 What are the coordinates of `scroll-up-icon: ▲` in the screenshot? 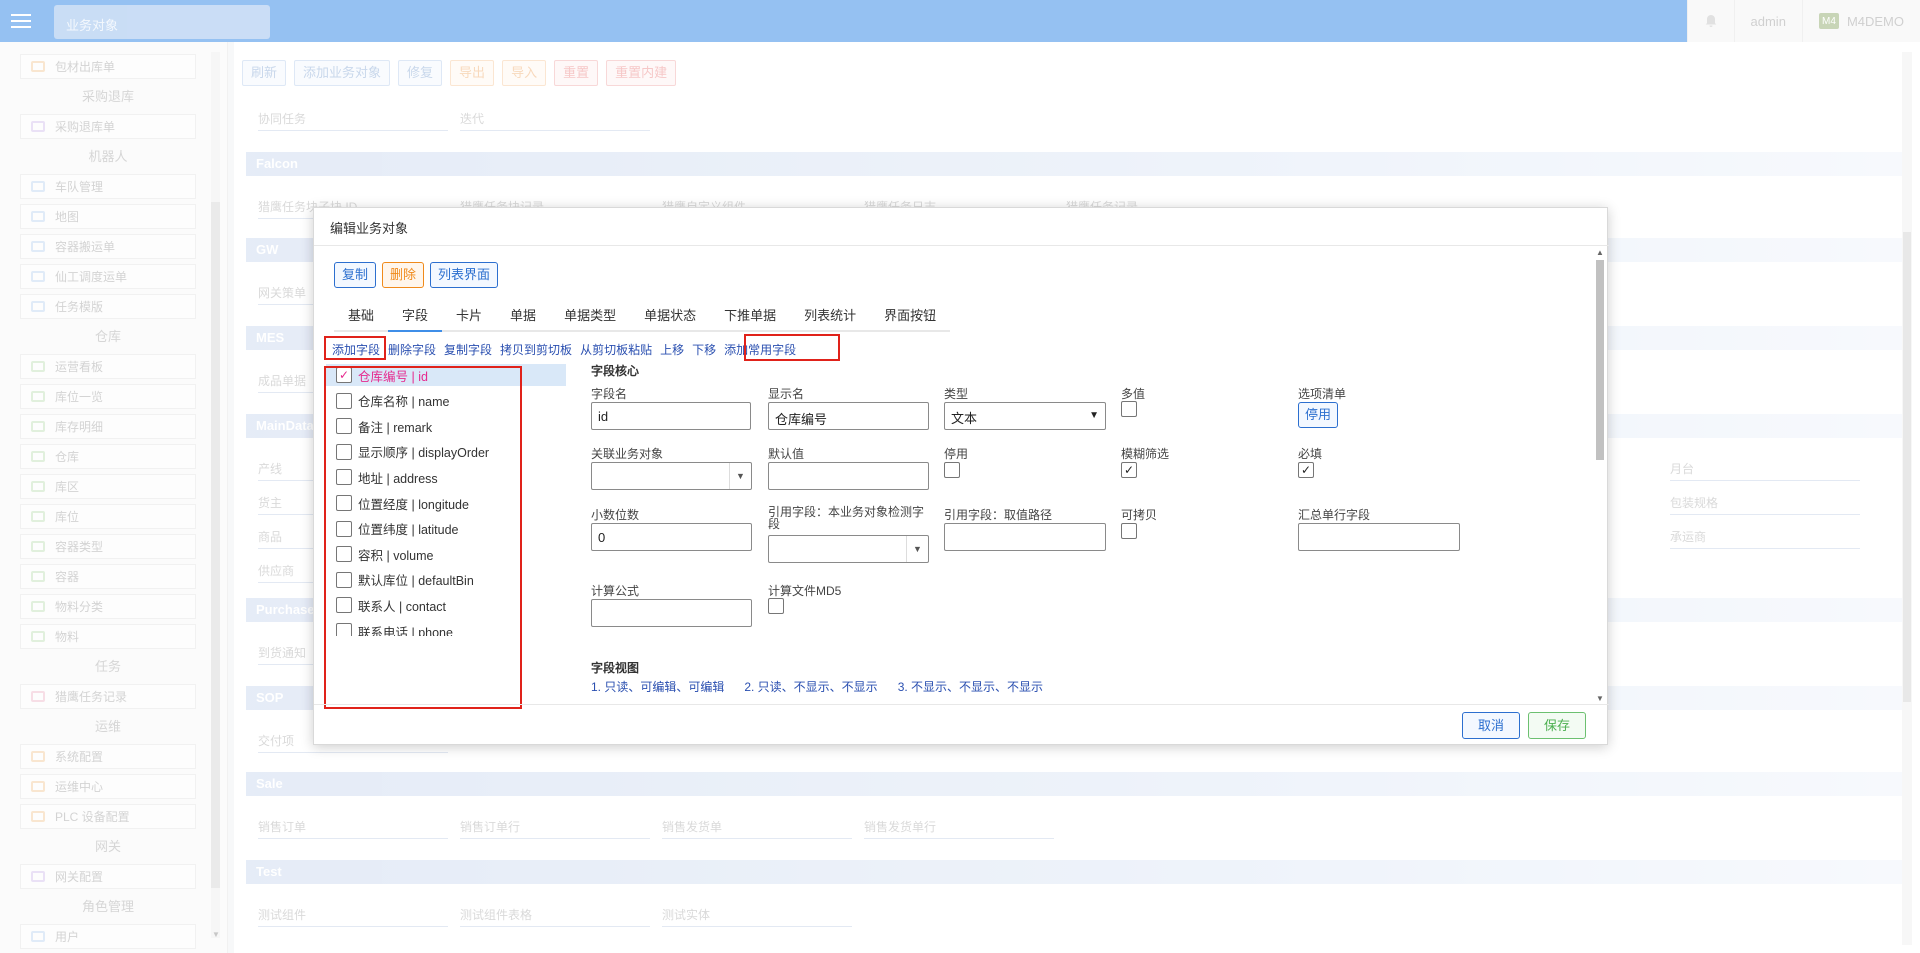 It's located at (1600, 252).